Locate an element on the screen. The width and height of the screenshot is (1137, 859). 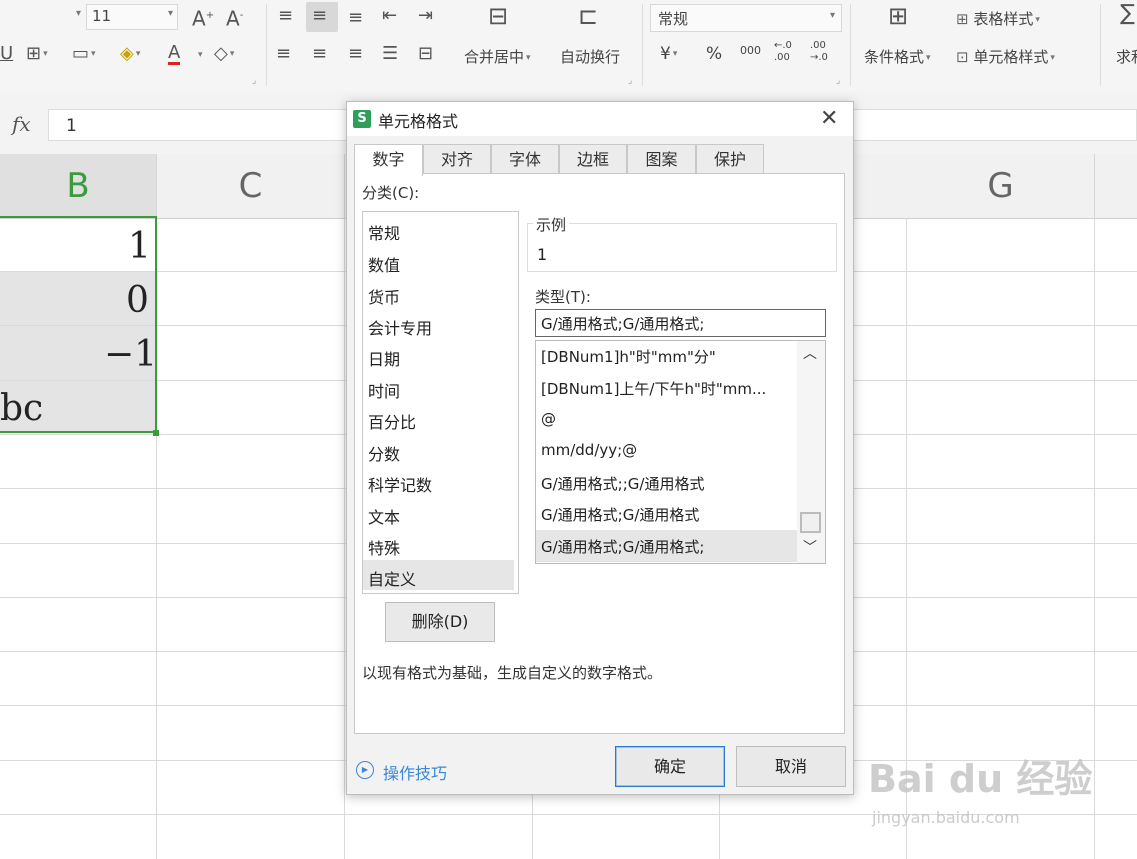
column-header-c: C is located at coordinates (251, 186).